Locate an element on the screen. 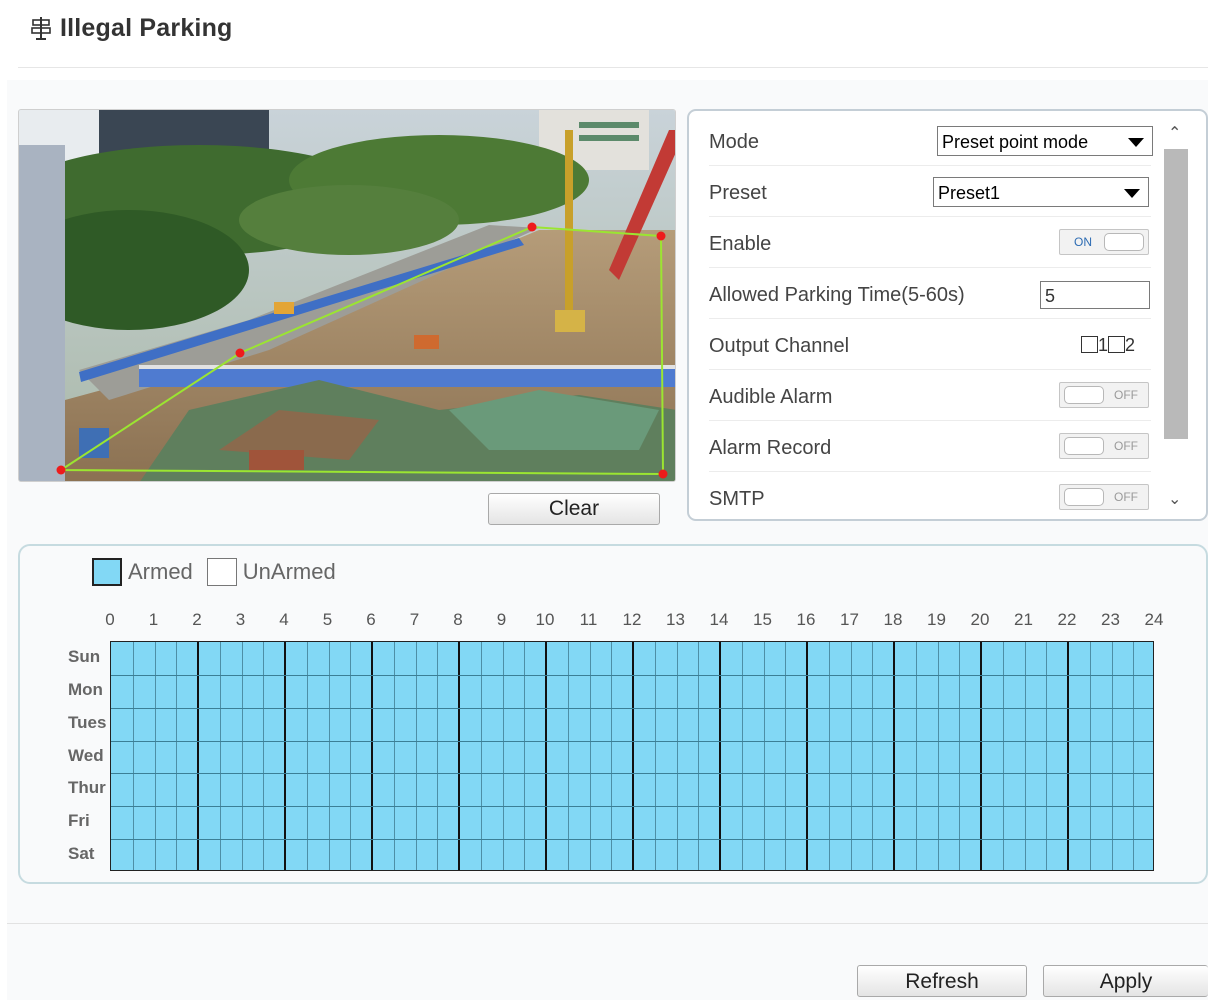 This screenshot has width=1208, height=1000. unarmed-swatch is located at coordinates (221, 572).